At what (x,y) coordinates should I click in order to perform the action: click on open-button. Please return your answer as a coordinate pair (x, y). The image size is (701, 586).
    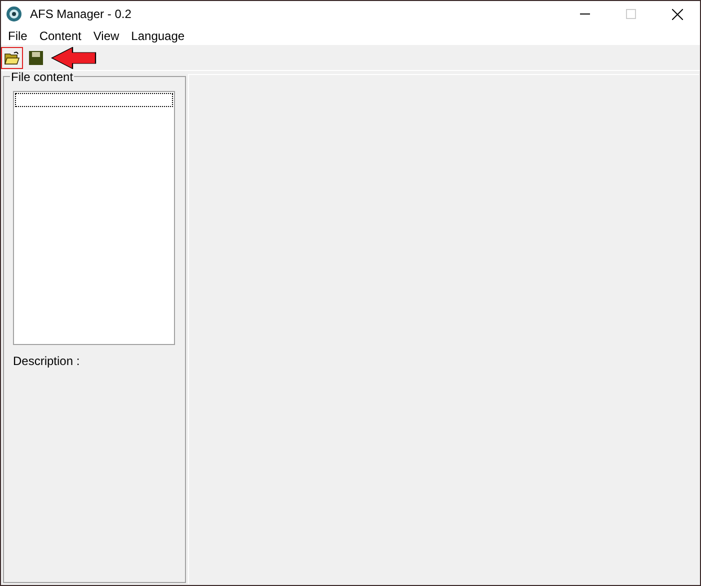
    Looking at the image, I should click on (12, 57).